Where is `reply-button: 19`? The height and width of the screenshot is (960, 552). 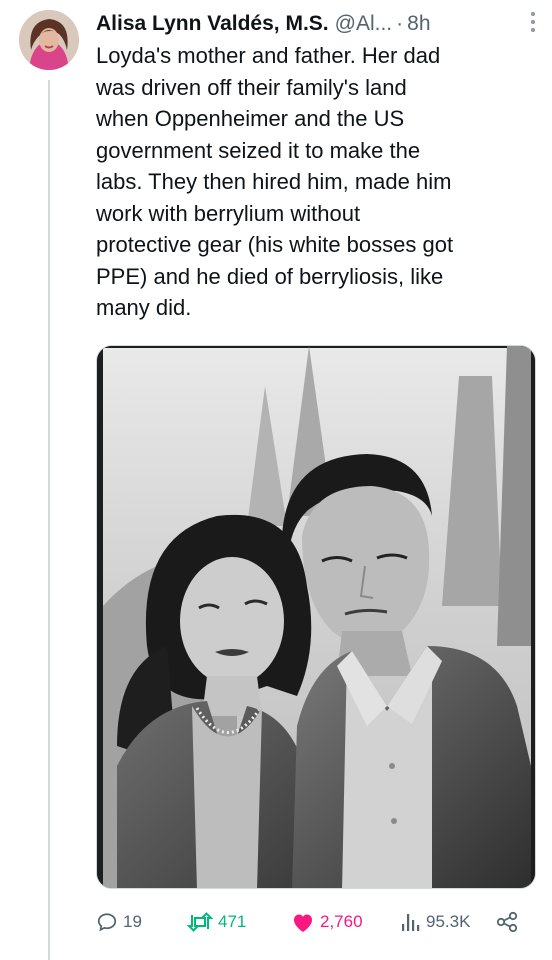
reply-button: 19 is located at coordinates (141, 922).